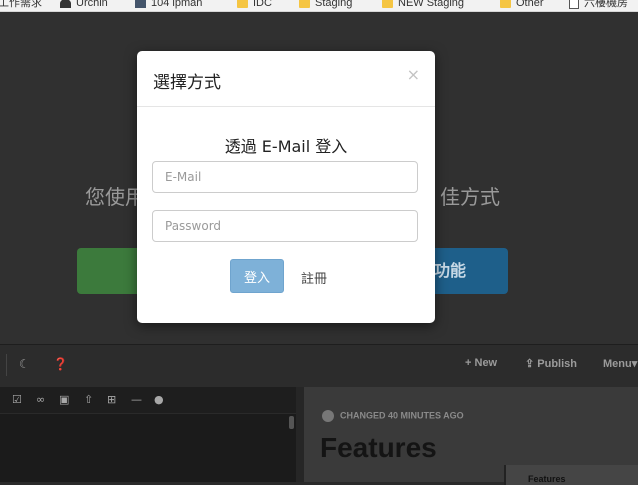 Image resolution: width=638 pixels, height=485 pixels. I want to click on comment-icon: ●, so click(159, 399).